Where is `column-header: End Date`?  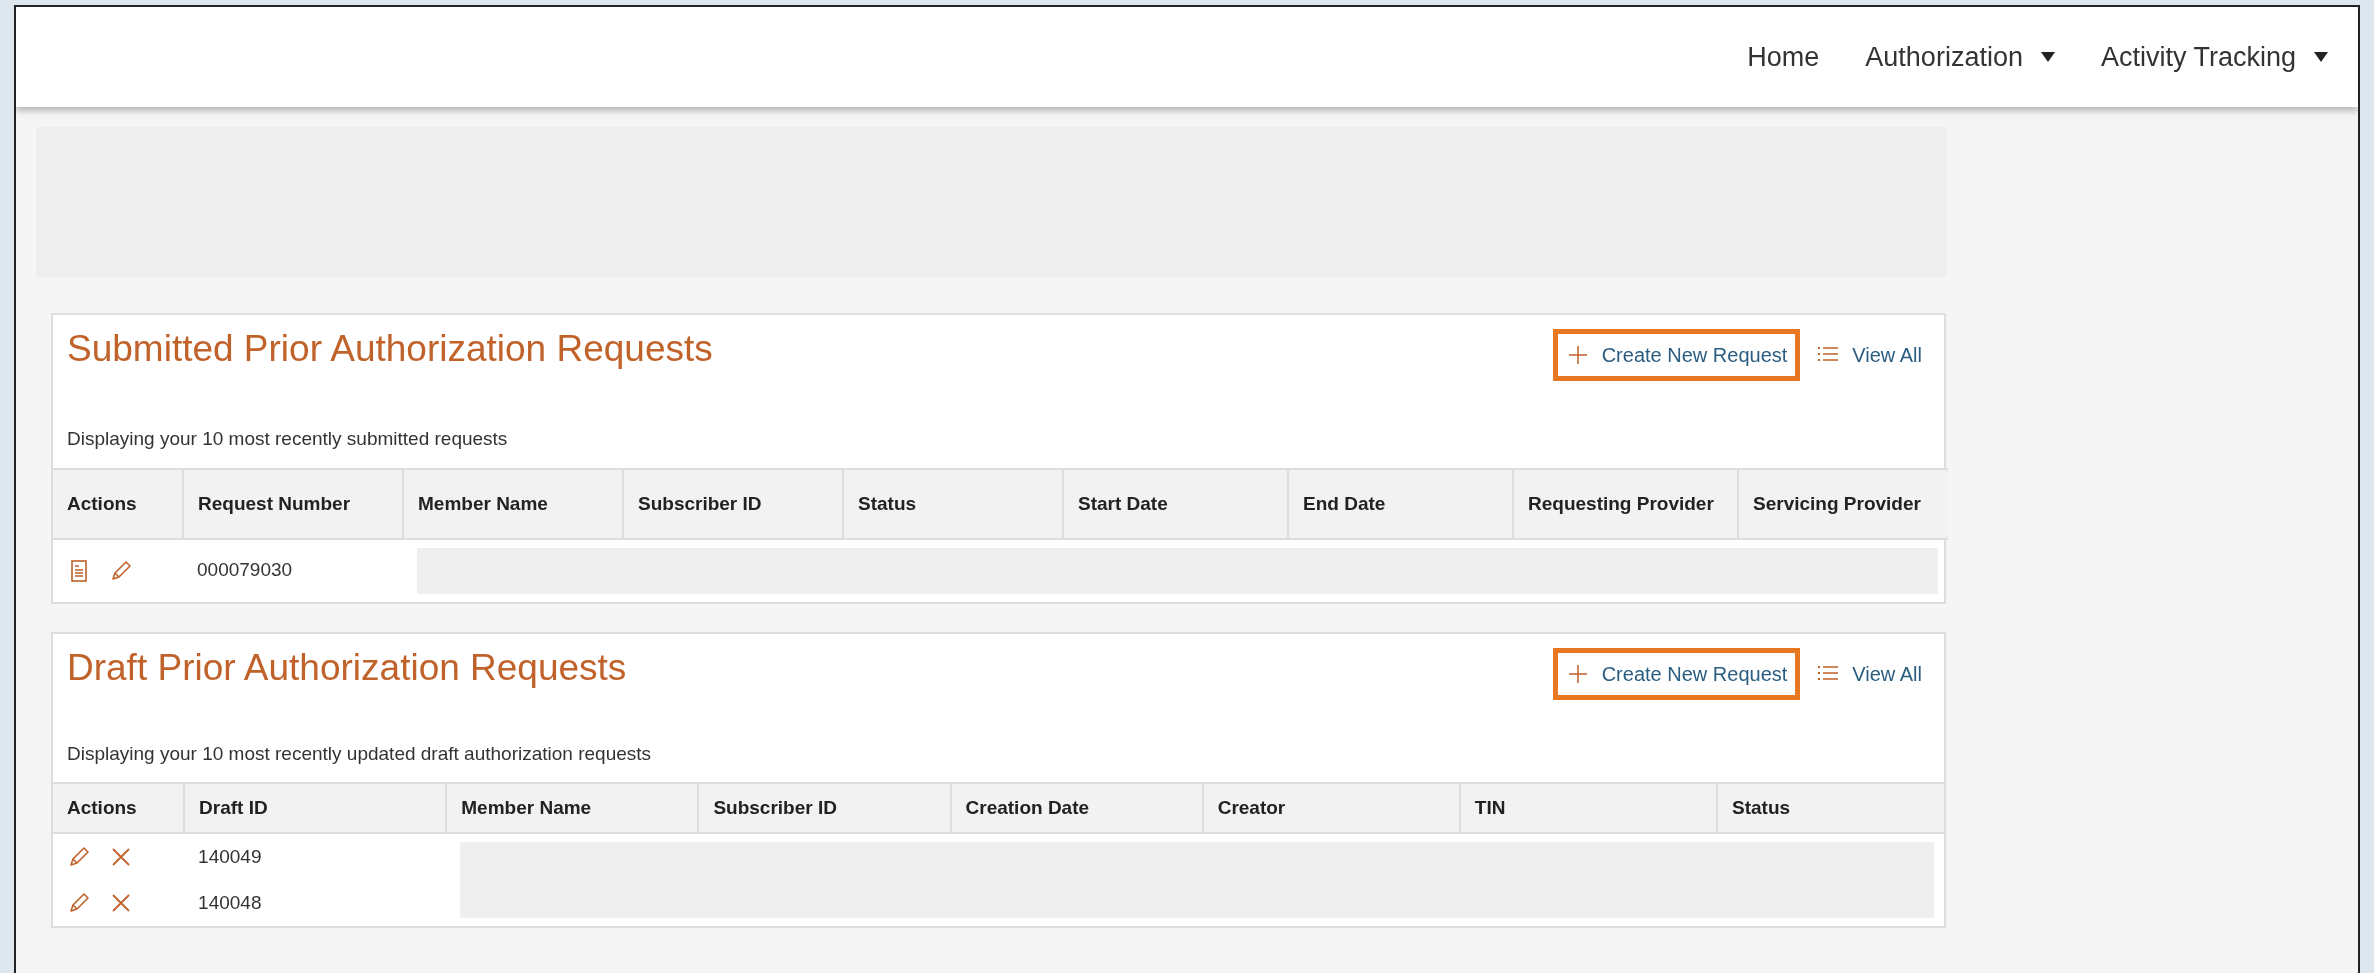
column-header: End Date is located at coordinates (1400, 503).